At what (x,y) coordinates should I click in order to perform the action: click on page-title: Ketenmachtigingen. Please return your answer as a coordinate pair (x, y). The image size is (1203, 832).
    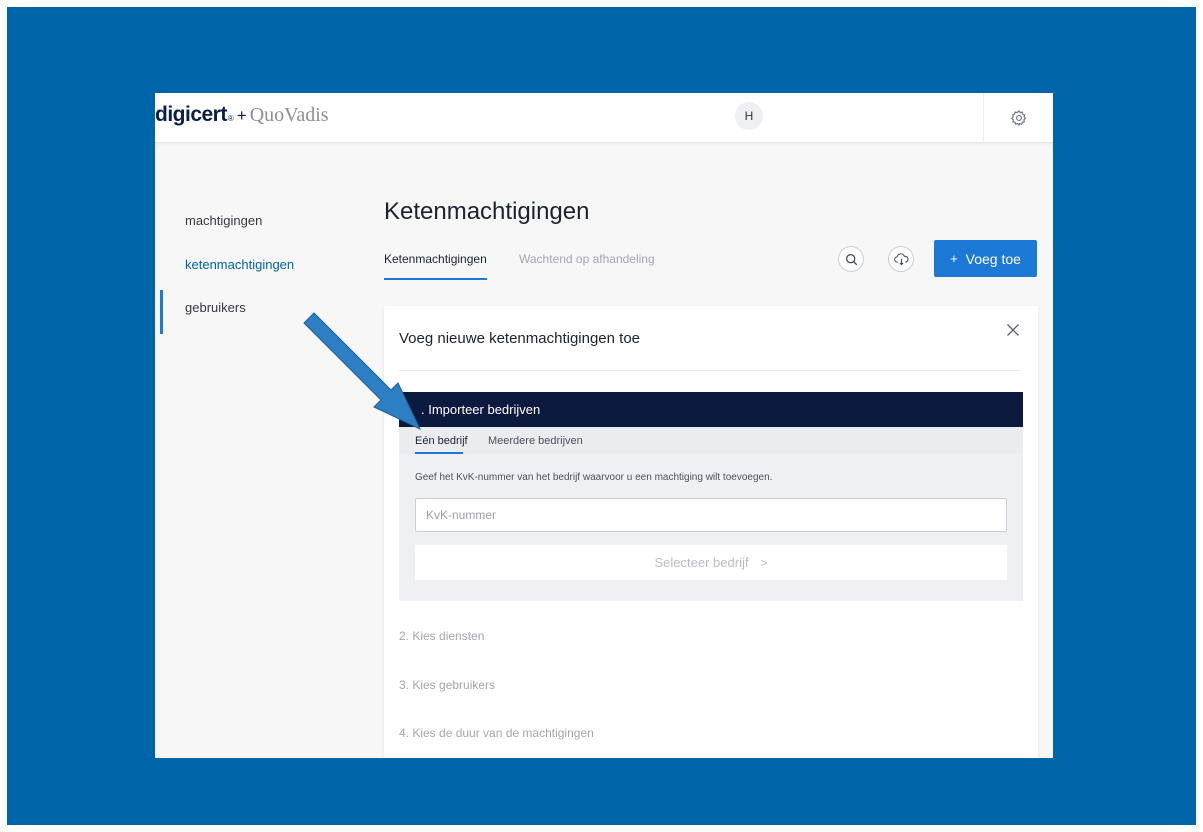
    Looking at the image, I should click on (487, 211).